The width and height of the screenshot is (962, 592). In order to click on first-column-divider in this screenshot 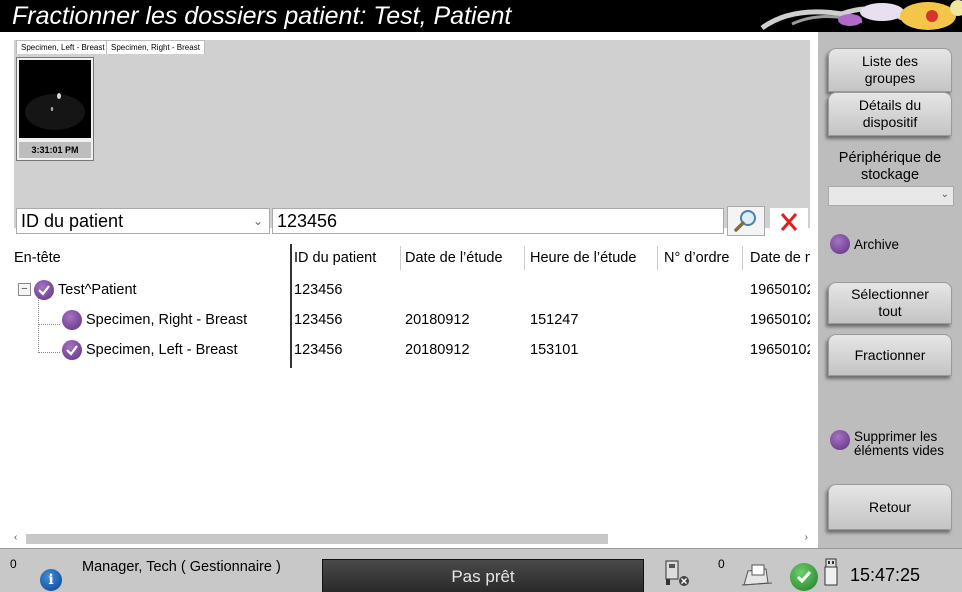, I will do `click(291, 306)`.